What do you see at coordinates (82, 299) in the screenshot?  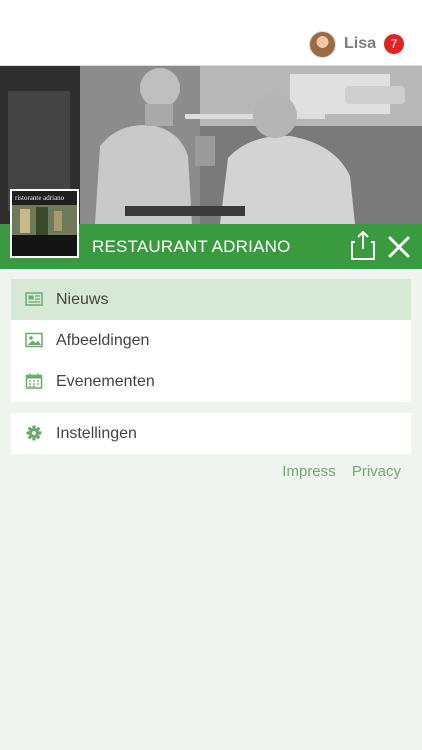 I see `menu-label-nieuws: Nieuws` at bounding box center [82, 299].